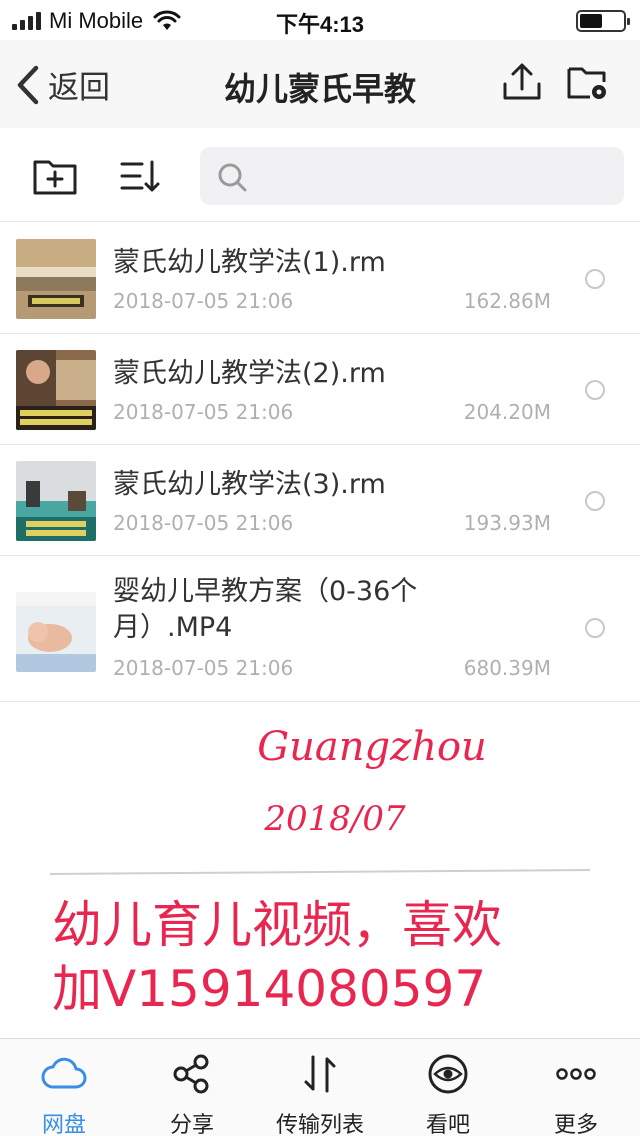 The width and height of the screenshot is (640, 1136). What do you see at coordinates (277, 925) in the screenshot?
I see `watermark-line1: 幼儿育儿视频，喜欢` at bounding box center [277, 925].